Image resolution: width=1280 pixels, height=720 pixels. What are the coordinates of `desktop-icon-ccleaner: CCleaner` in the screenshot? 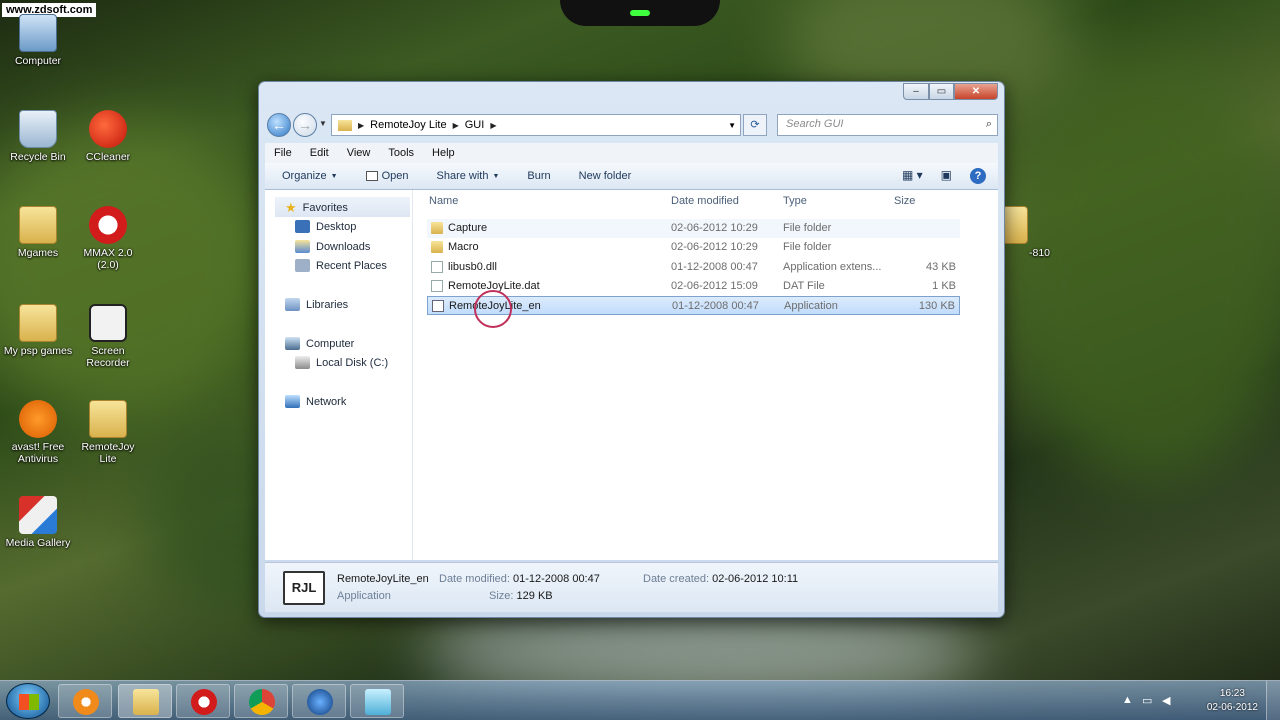 It's located at (108, 136).